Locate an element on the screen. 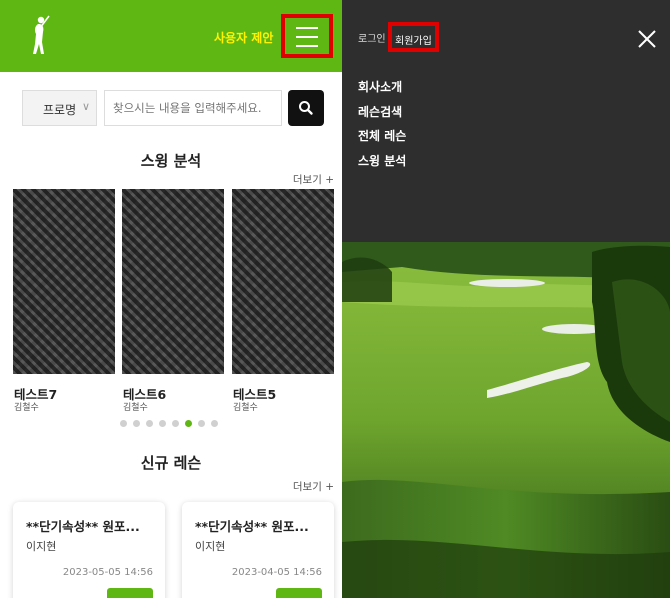 This screenshot has height=598, width=670. lesson-card: **단기속성** 원포... 이지현 2023-04-05 14:56 is located at coordinates (258, 550).